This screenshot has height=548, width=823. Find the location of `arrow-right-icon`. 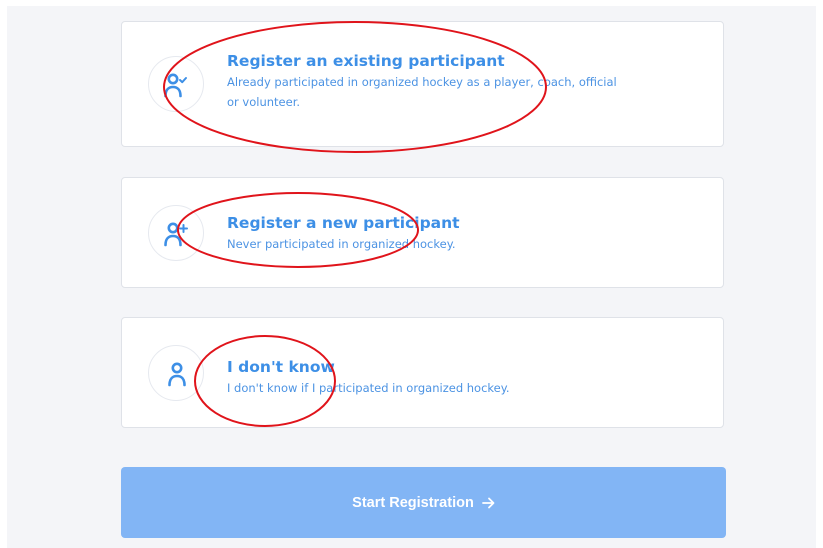

arrow-right-icon is located at coordinates (488, 502).